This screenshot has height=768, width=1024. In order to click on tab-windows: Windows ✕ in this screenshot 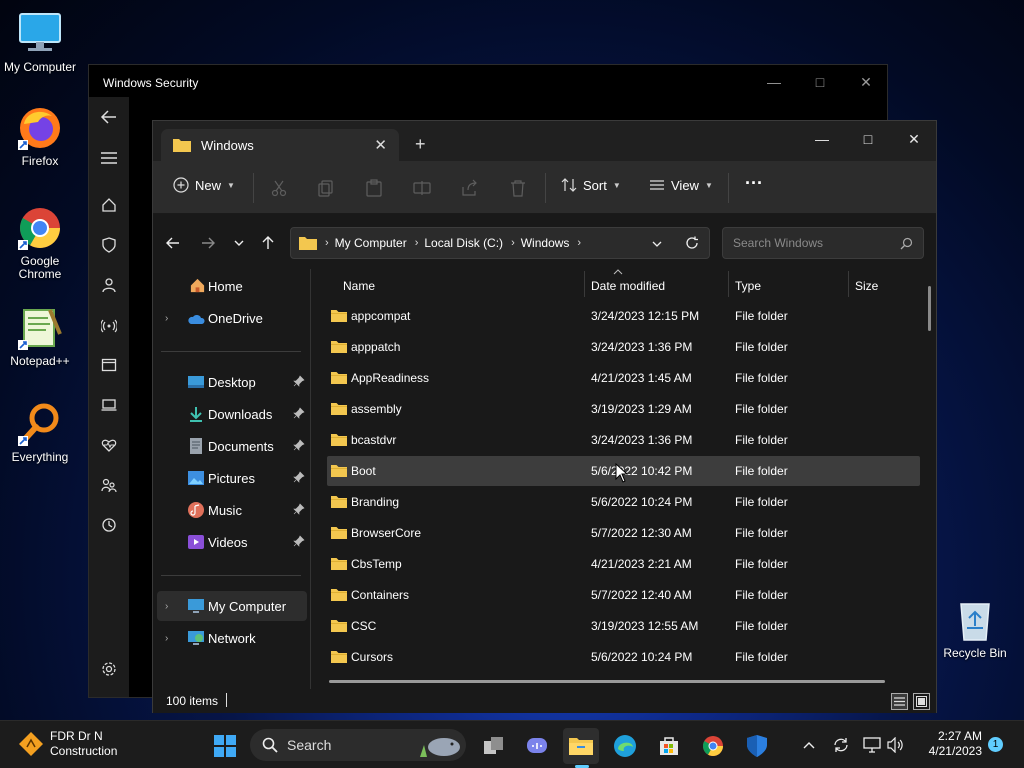, I will do `click(280, 145)`.